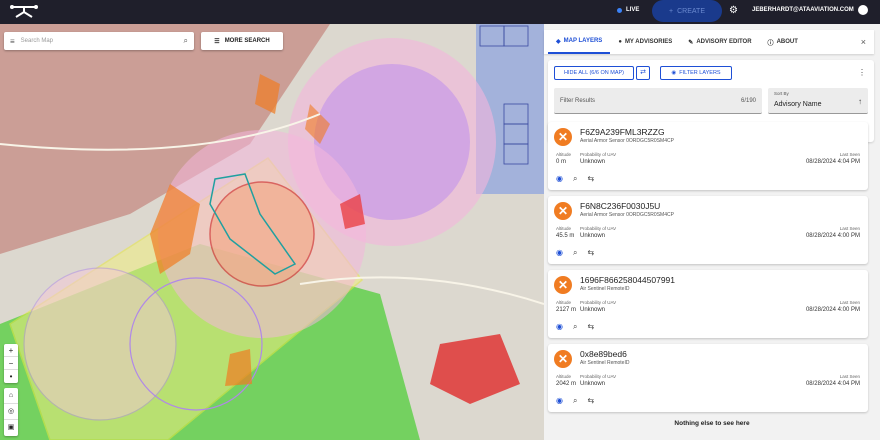  What do you see at coordinates (583, 41) in the screenshot?
I see `tab-label: MAP LAYERS` at bounding box center [583, 41].